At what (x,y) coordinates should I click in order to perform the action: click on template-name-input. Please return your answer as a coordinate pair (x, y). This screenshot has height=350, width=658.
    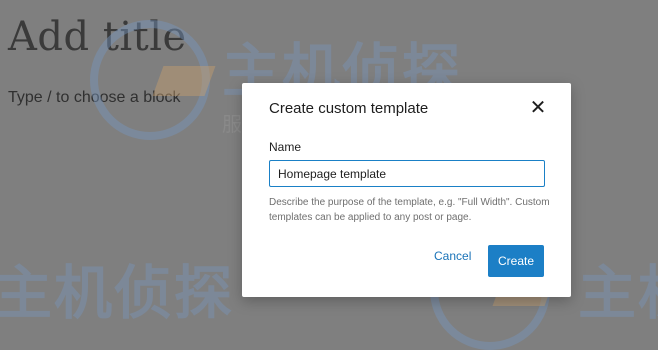
    Looking at the image, I should click on (407, 173).